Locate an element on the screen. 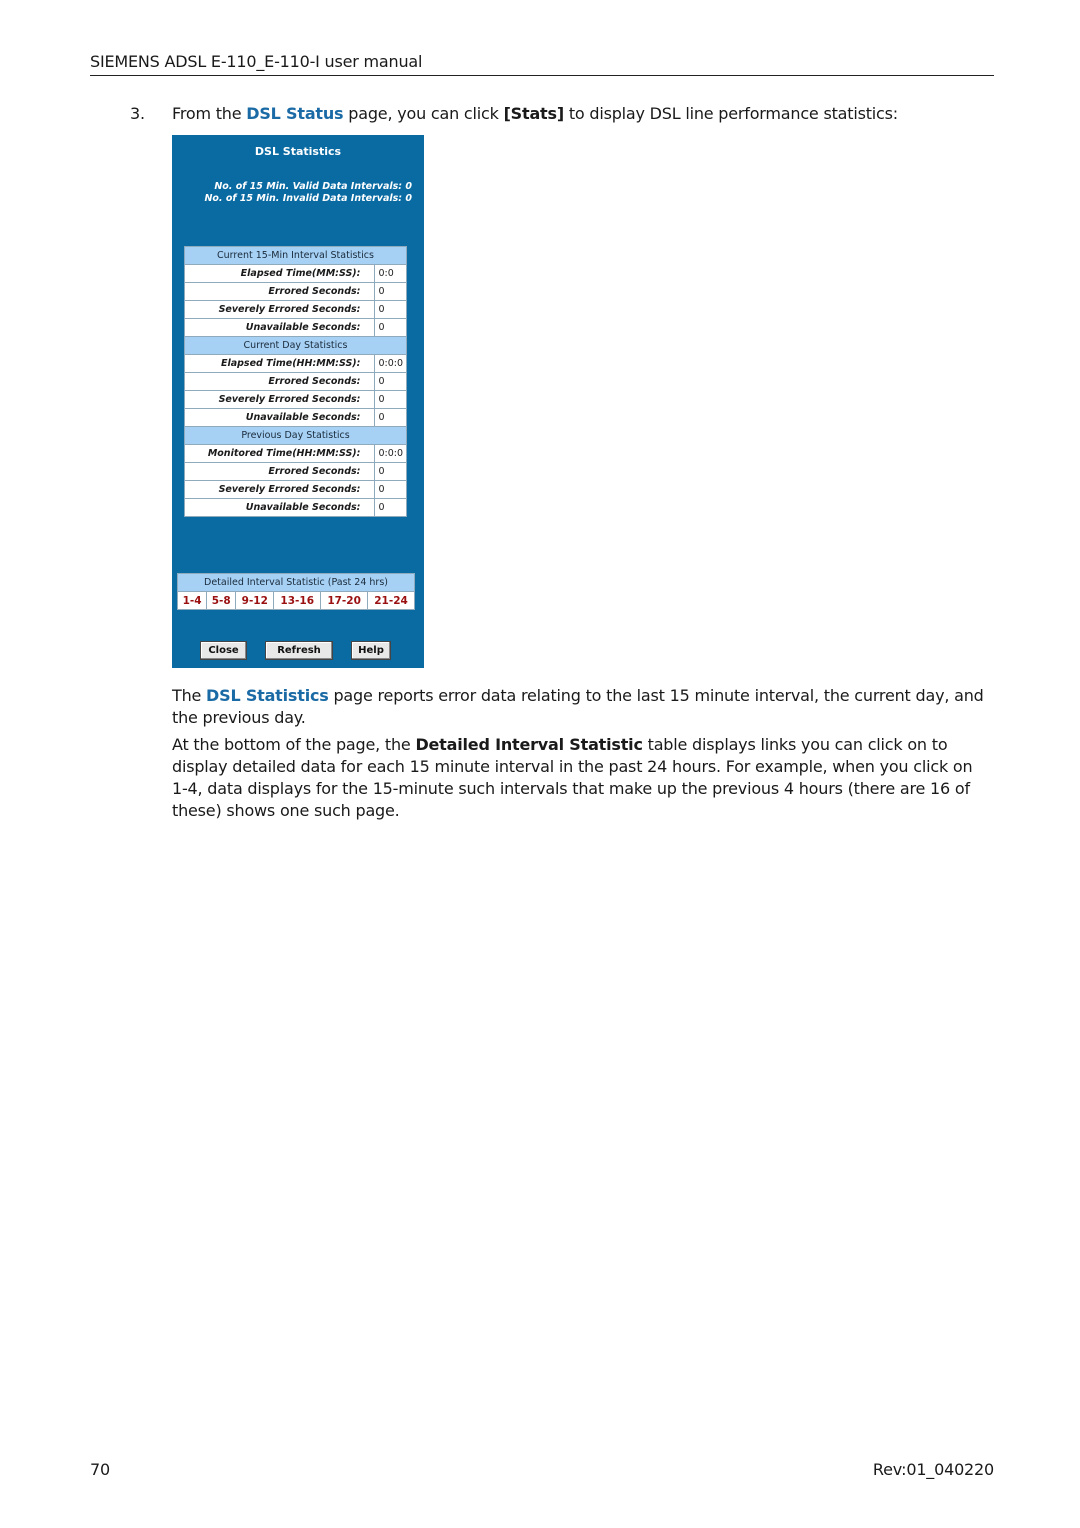  stat-row: Monitored Time(HH:MM:SS): 0:0:0 is located at coordinates (295, 453).